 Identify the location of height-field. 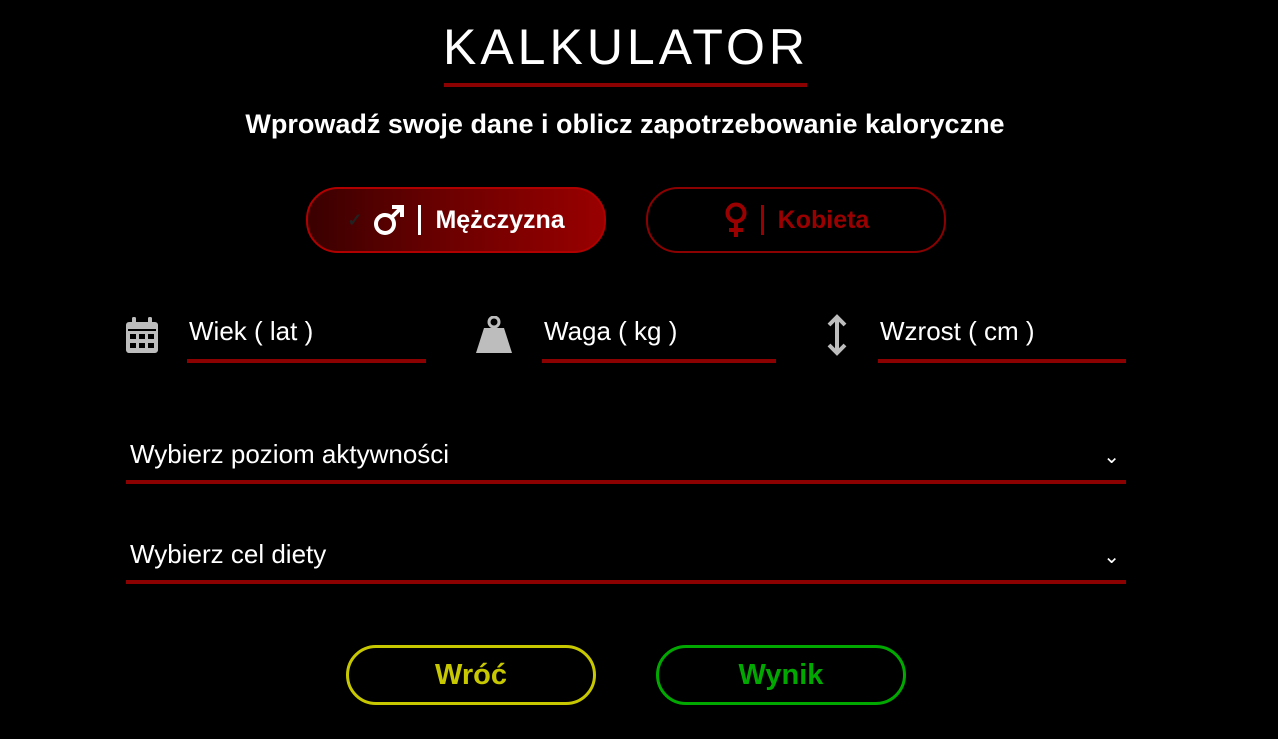
(1003, 337).